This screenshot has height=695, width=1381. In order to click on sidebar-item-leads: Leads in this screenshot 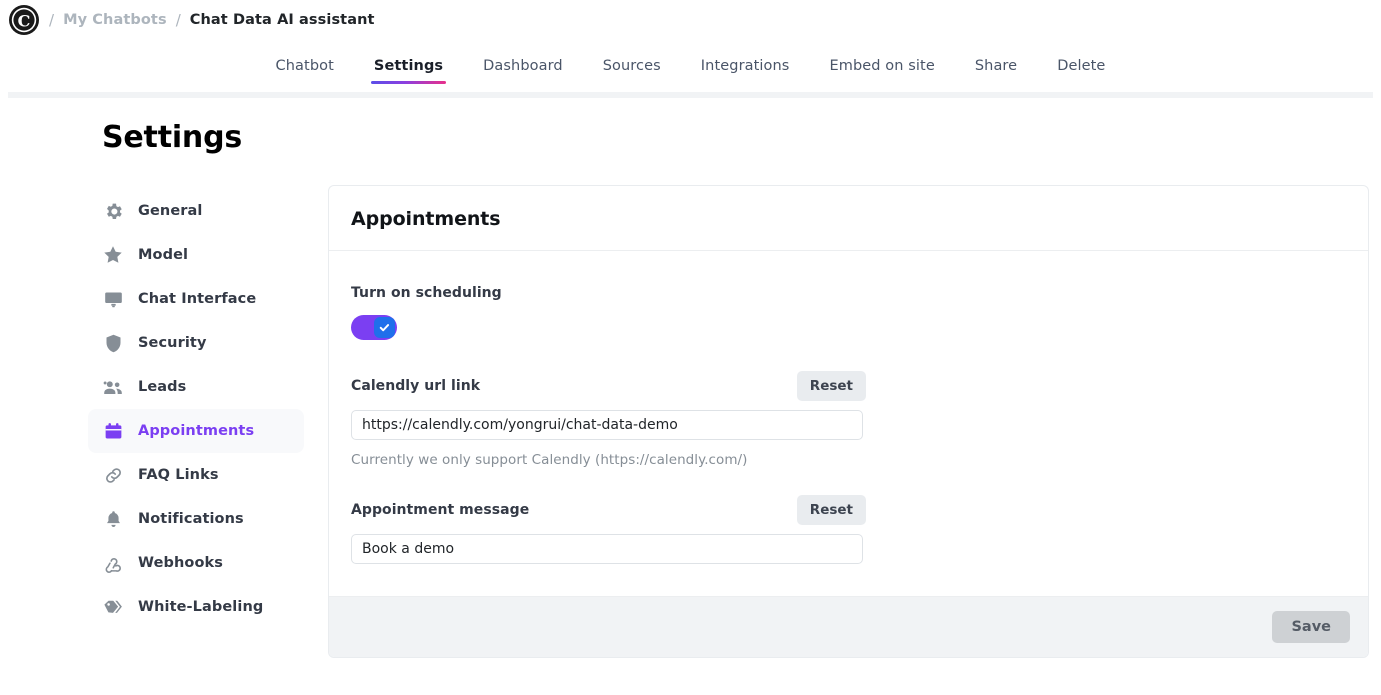, I will do `click(196, 387)`.